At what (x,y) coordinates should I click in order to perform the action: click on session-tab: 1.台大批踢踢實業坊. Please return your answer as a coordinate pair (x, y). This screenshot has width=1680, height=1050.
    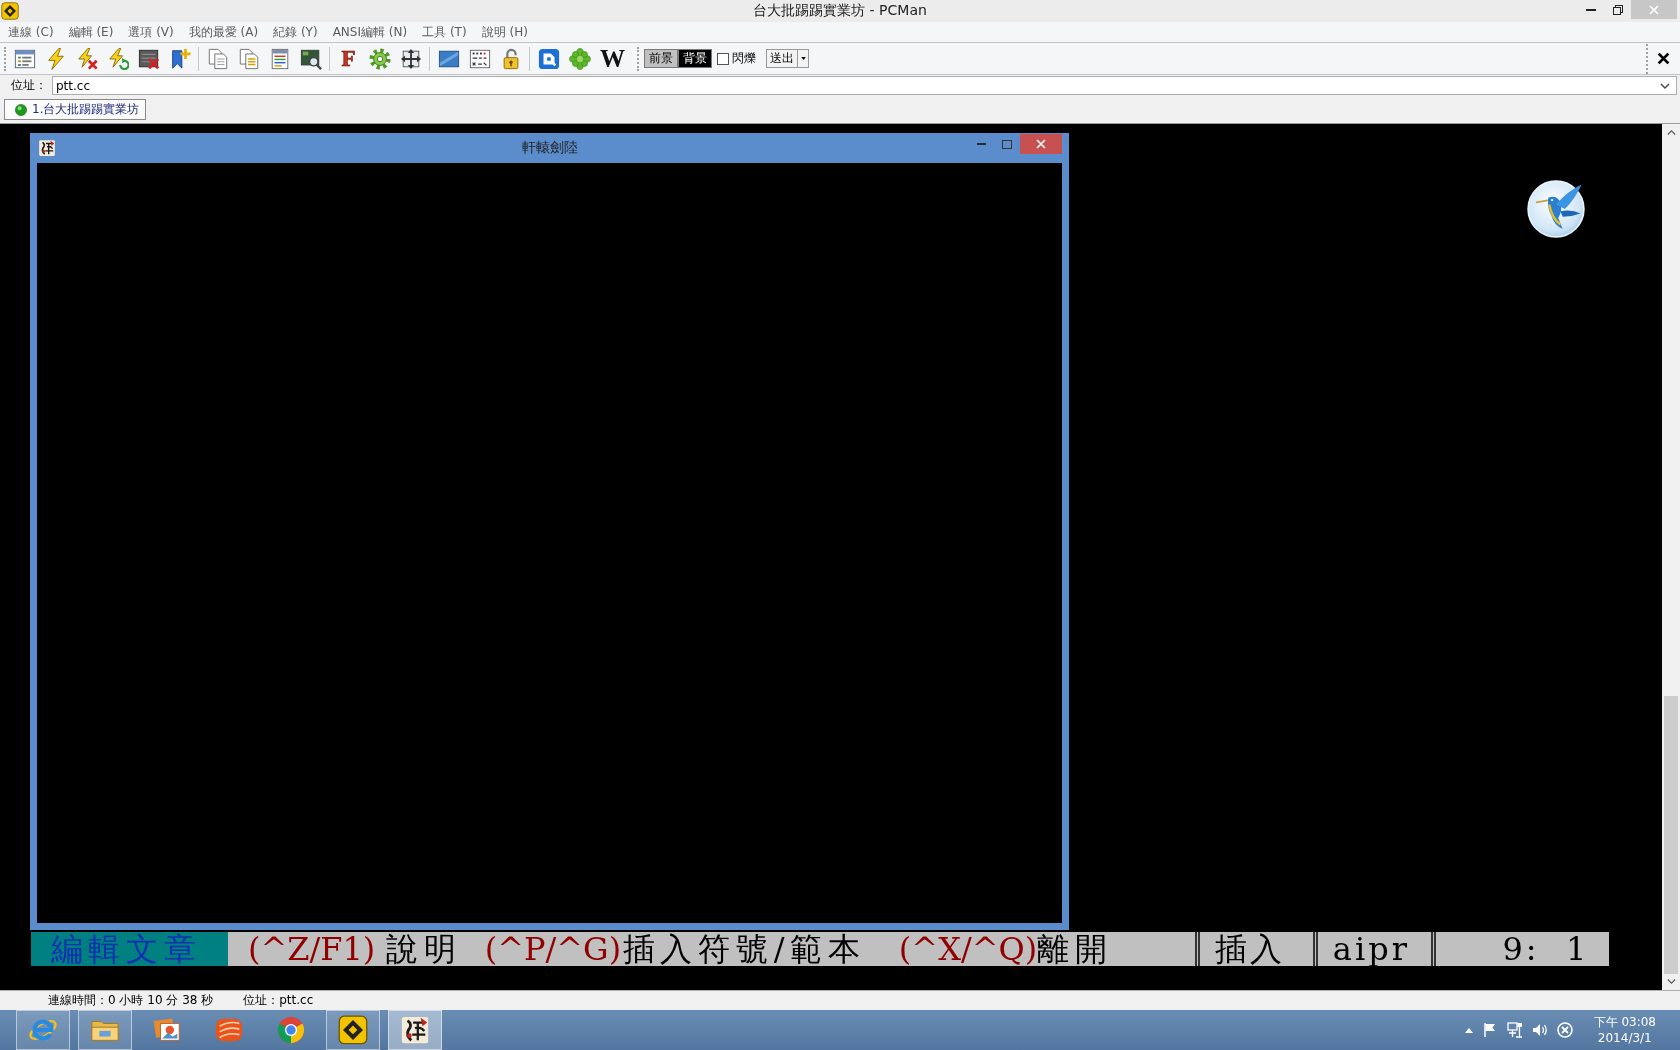
    Looking at the image, I should click on (75, 109).